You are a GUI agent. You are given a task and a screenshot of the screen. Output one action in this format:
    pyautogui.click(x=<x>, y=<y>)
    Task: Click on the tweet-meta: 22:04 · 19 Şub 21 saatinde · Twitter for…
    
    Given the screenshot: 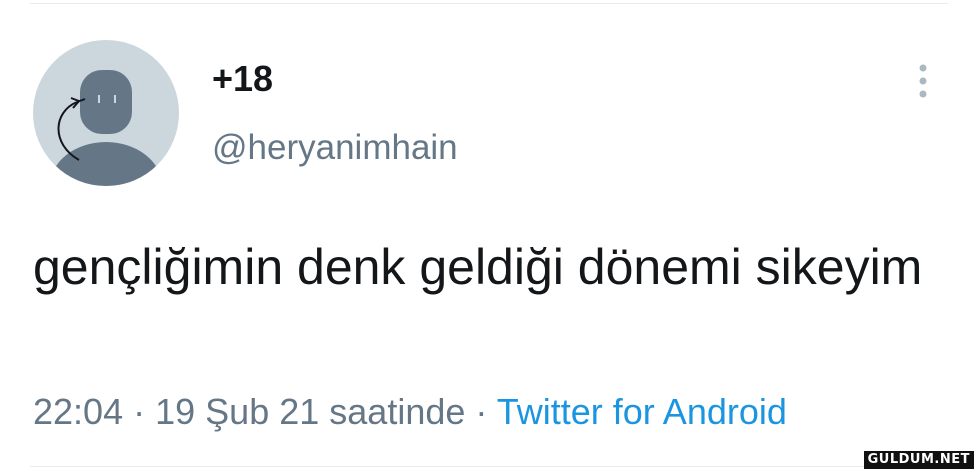 What is the action you would take?
    pyautogui.click(x=410, y=412)
    